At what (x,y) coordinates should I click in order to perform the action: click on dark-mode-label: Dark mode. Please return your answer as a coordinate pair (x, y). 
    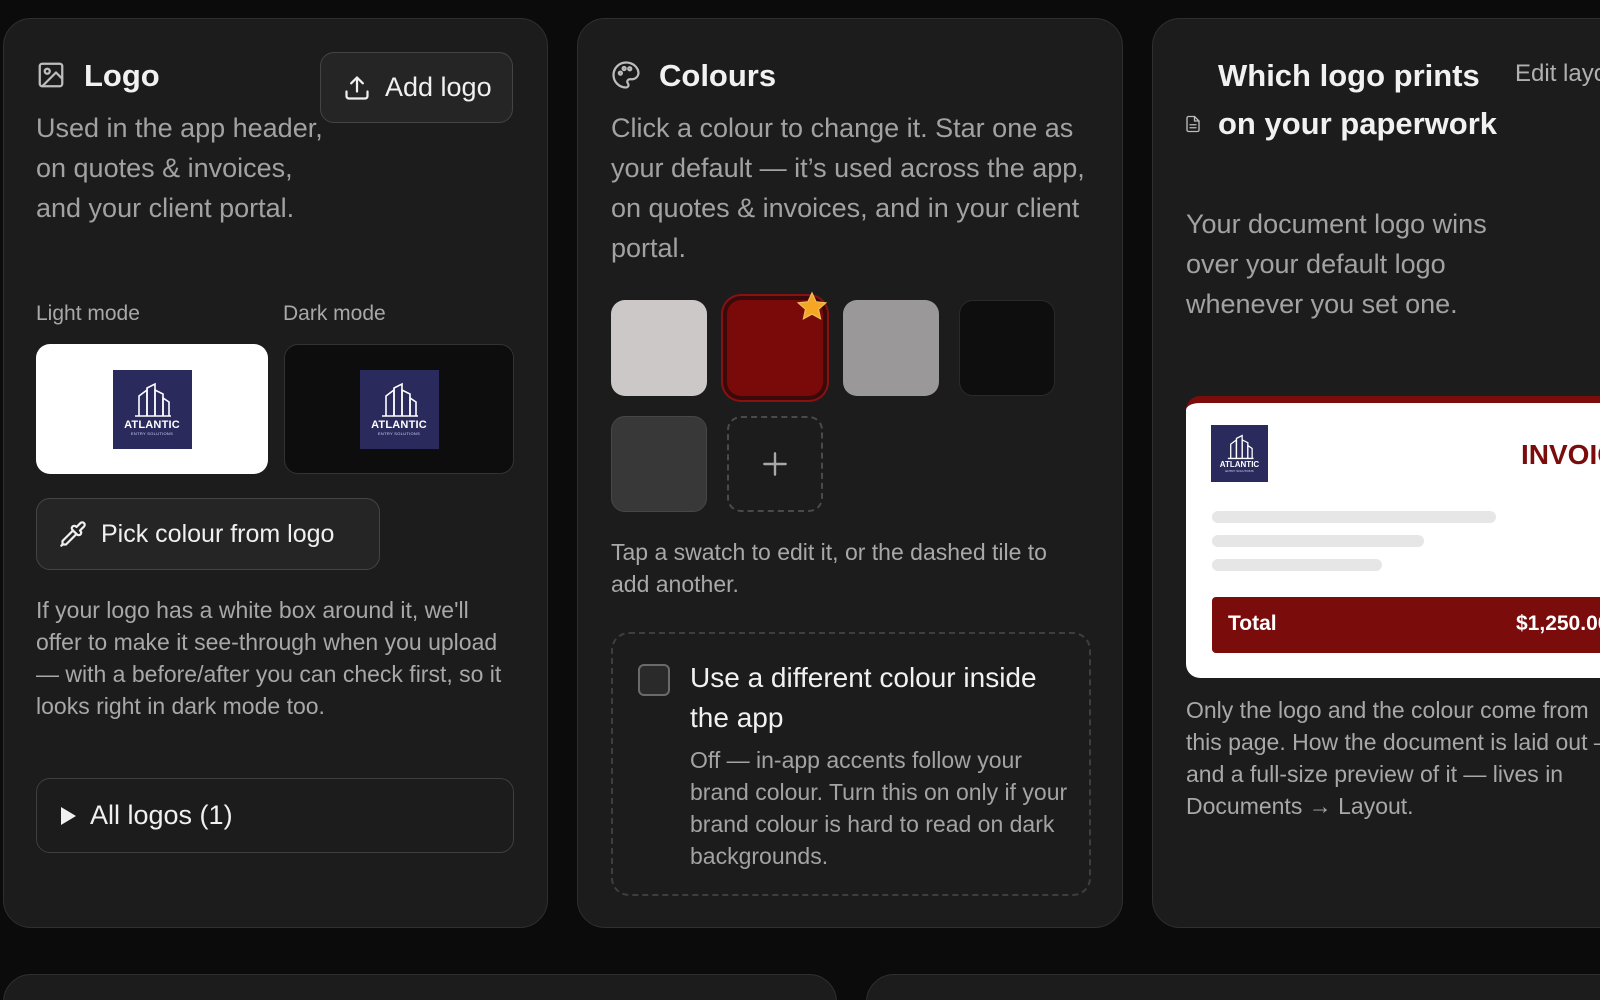
    Looking at the image, I should click on (334, 313).